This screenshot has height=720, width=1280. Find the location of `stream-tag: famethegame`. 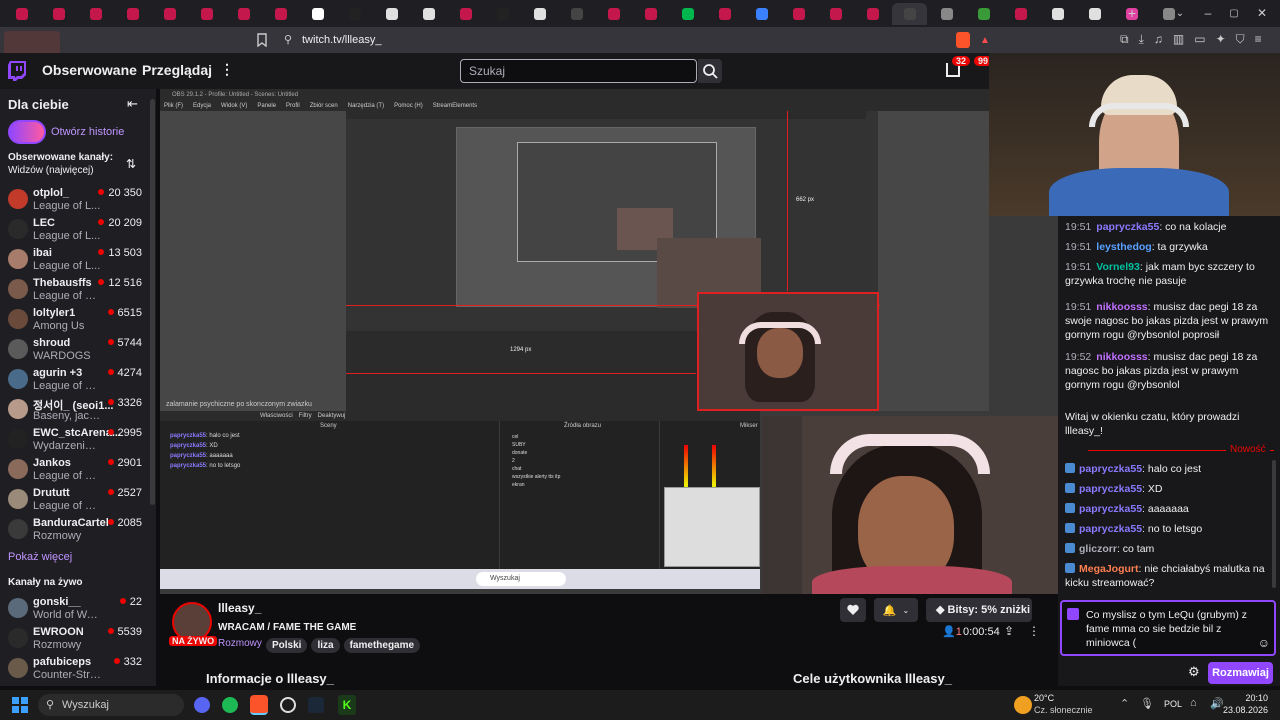

stream-tag: famethegame is located at coordinates (382, 645).